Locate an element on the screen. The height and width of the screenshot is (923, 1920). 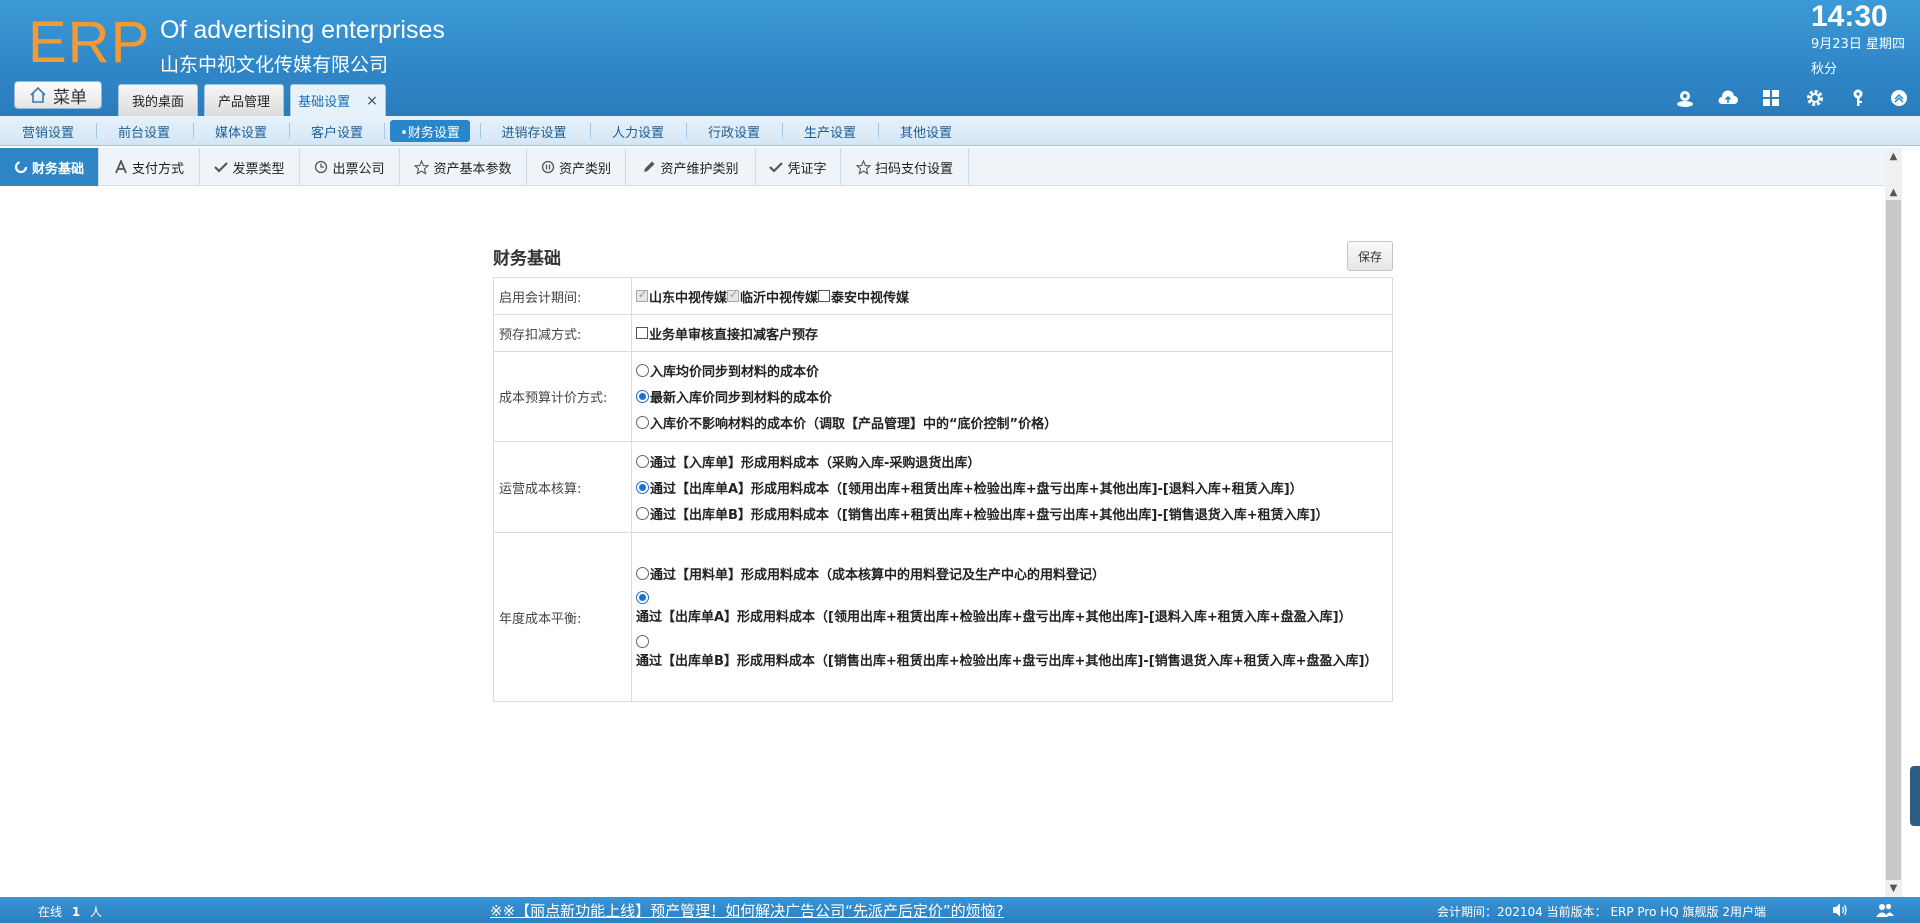
budget-option-label: 入库均价同步到材料的成本价 is located at coordinates (735, 372).